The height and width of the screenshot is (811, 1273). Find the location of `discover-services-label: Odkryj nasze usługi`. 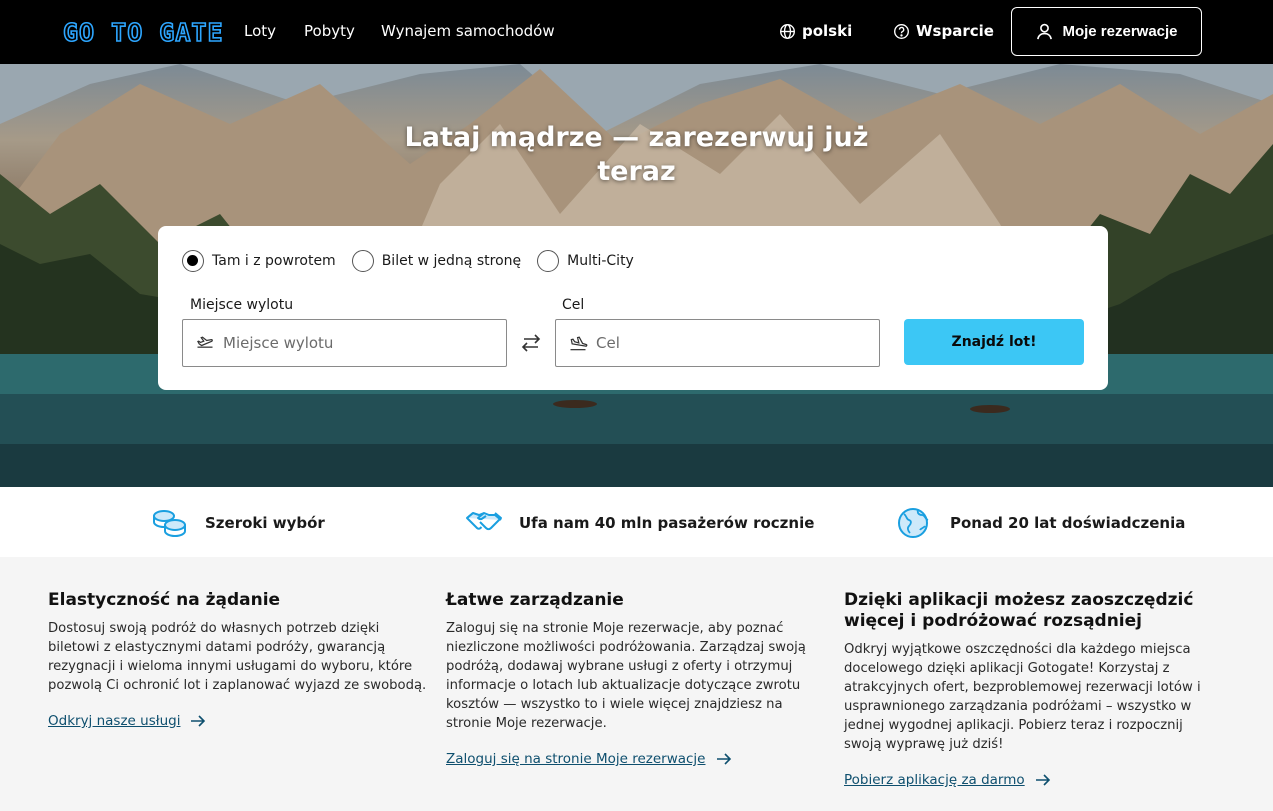

discover-services-label: Odkryj nasze usługi is located at coordinates (114, 721).